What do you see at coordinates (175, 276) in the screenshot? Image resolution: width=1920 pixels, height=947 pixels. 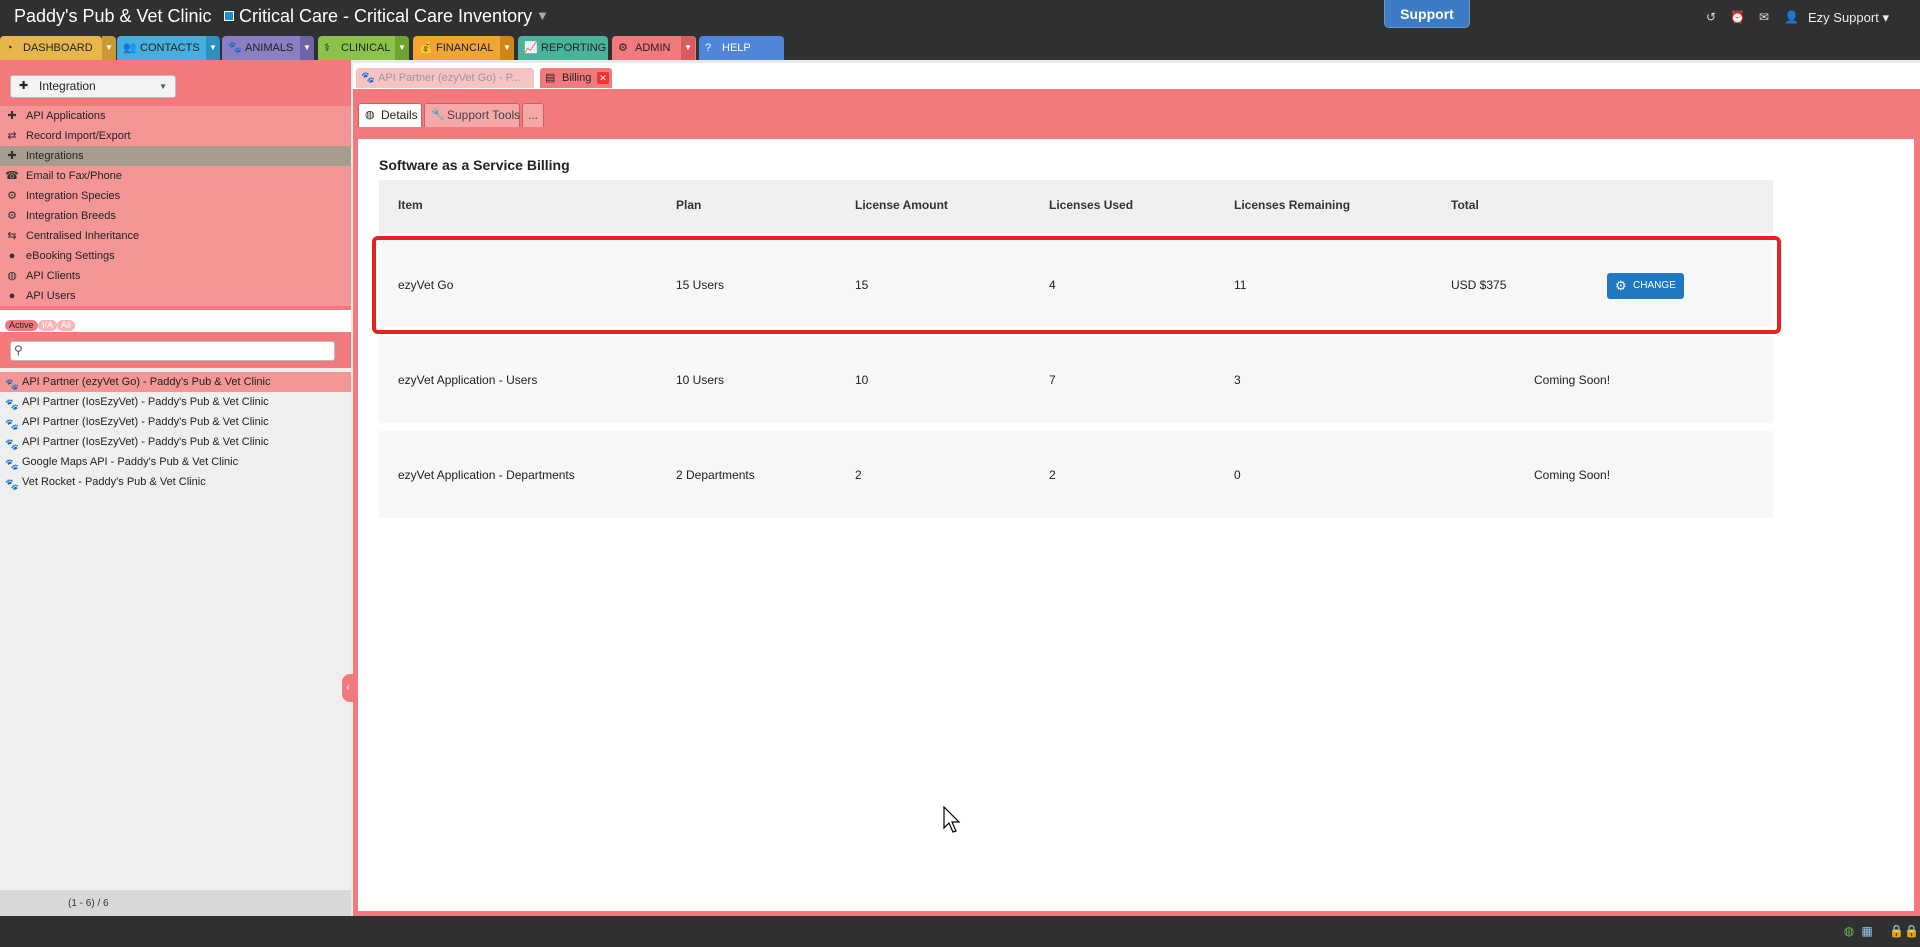 I see `sidebar-item-api-clients: ◍ API Clients` at bounding box center [175, 276].